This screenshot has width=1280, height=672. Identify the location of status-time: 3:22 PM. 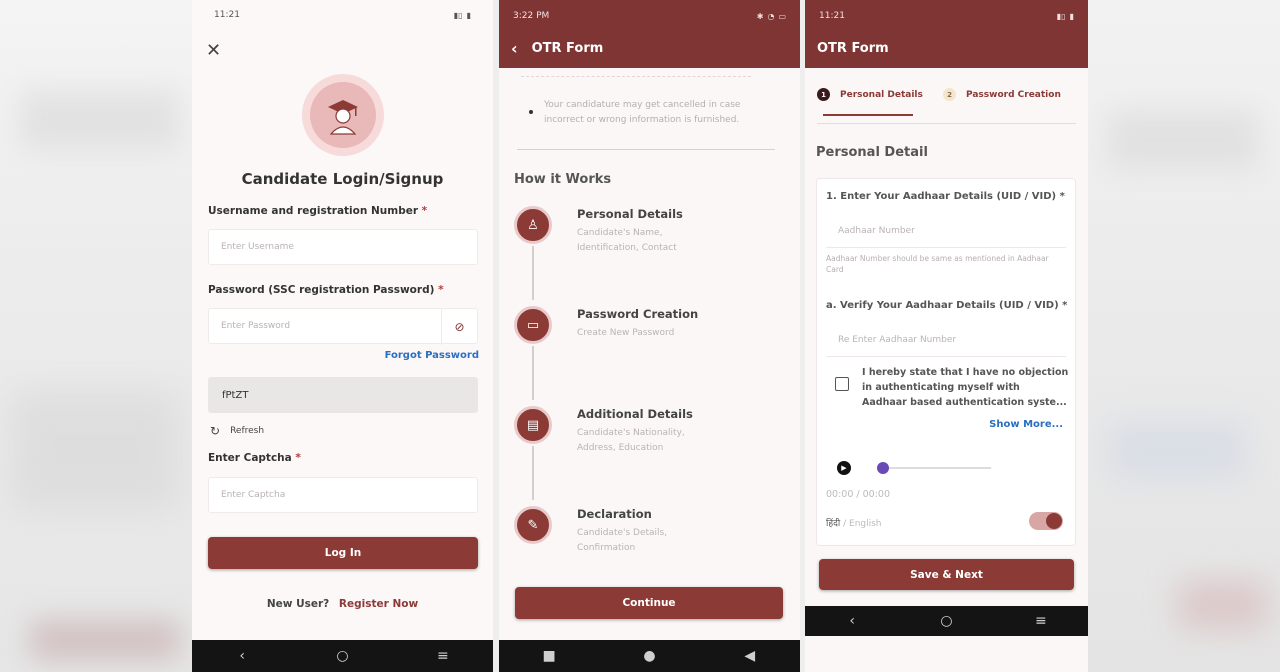
(531, 16).